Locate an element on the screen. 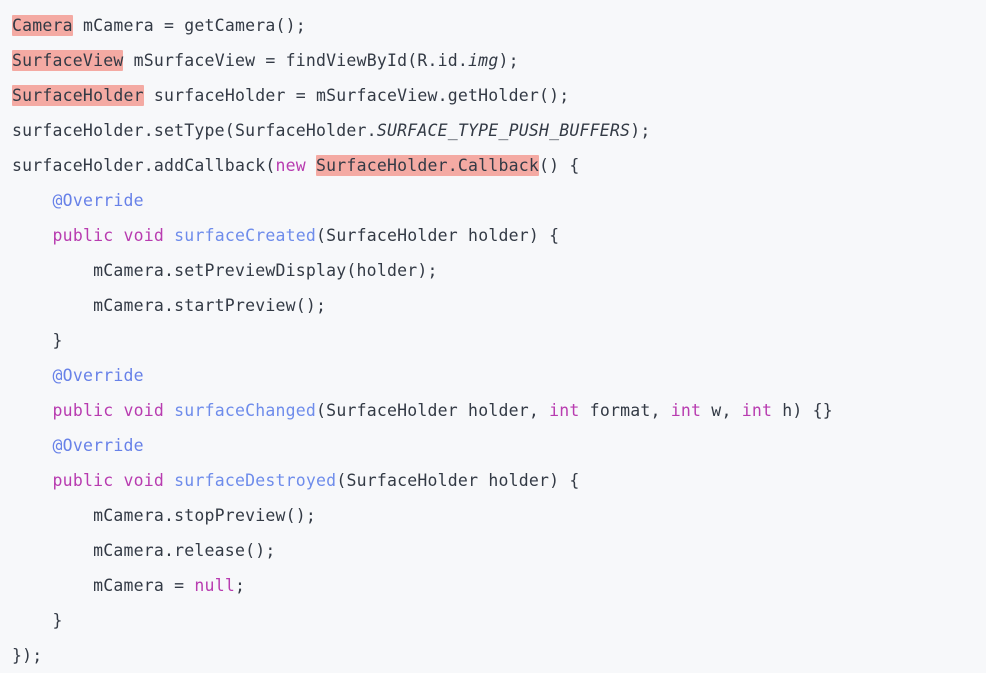  highlighted-token: Camera is located at coordinates (42, 25).